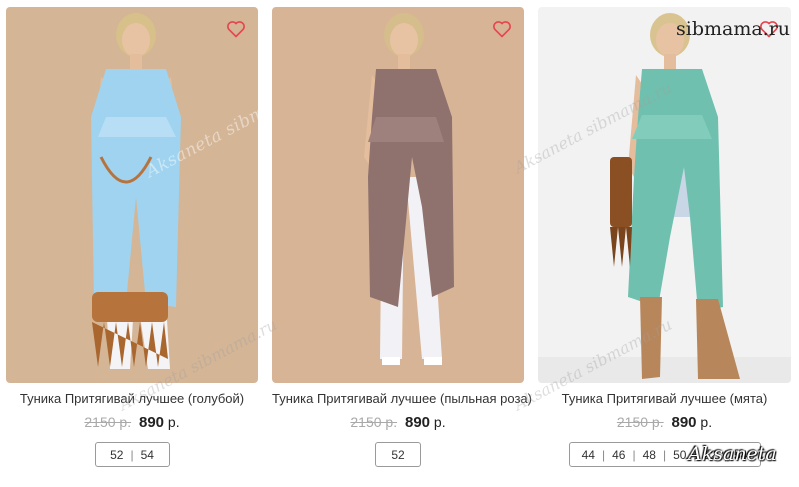 The height and width of the screenshot is (487, 799). I want to click on size-selector: 52 | 54, so click(132, 454).